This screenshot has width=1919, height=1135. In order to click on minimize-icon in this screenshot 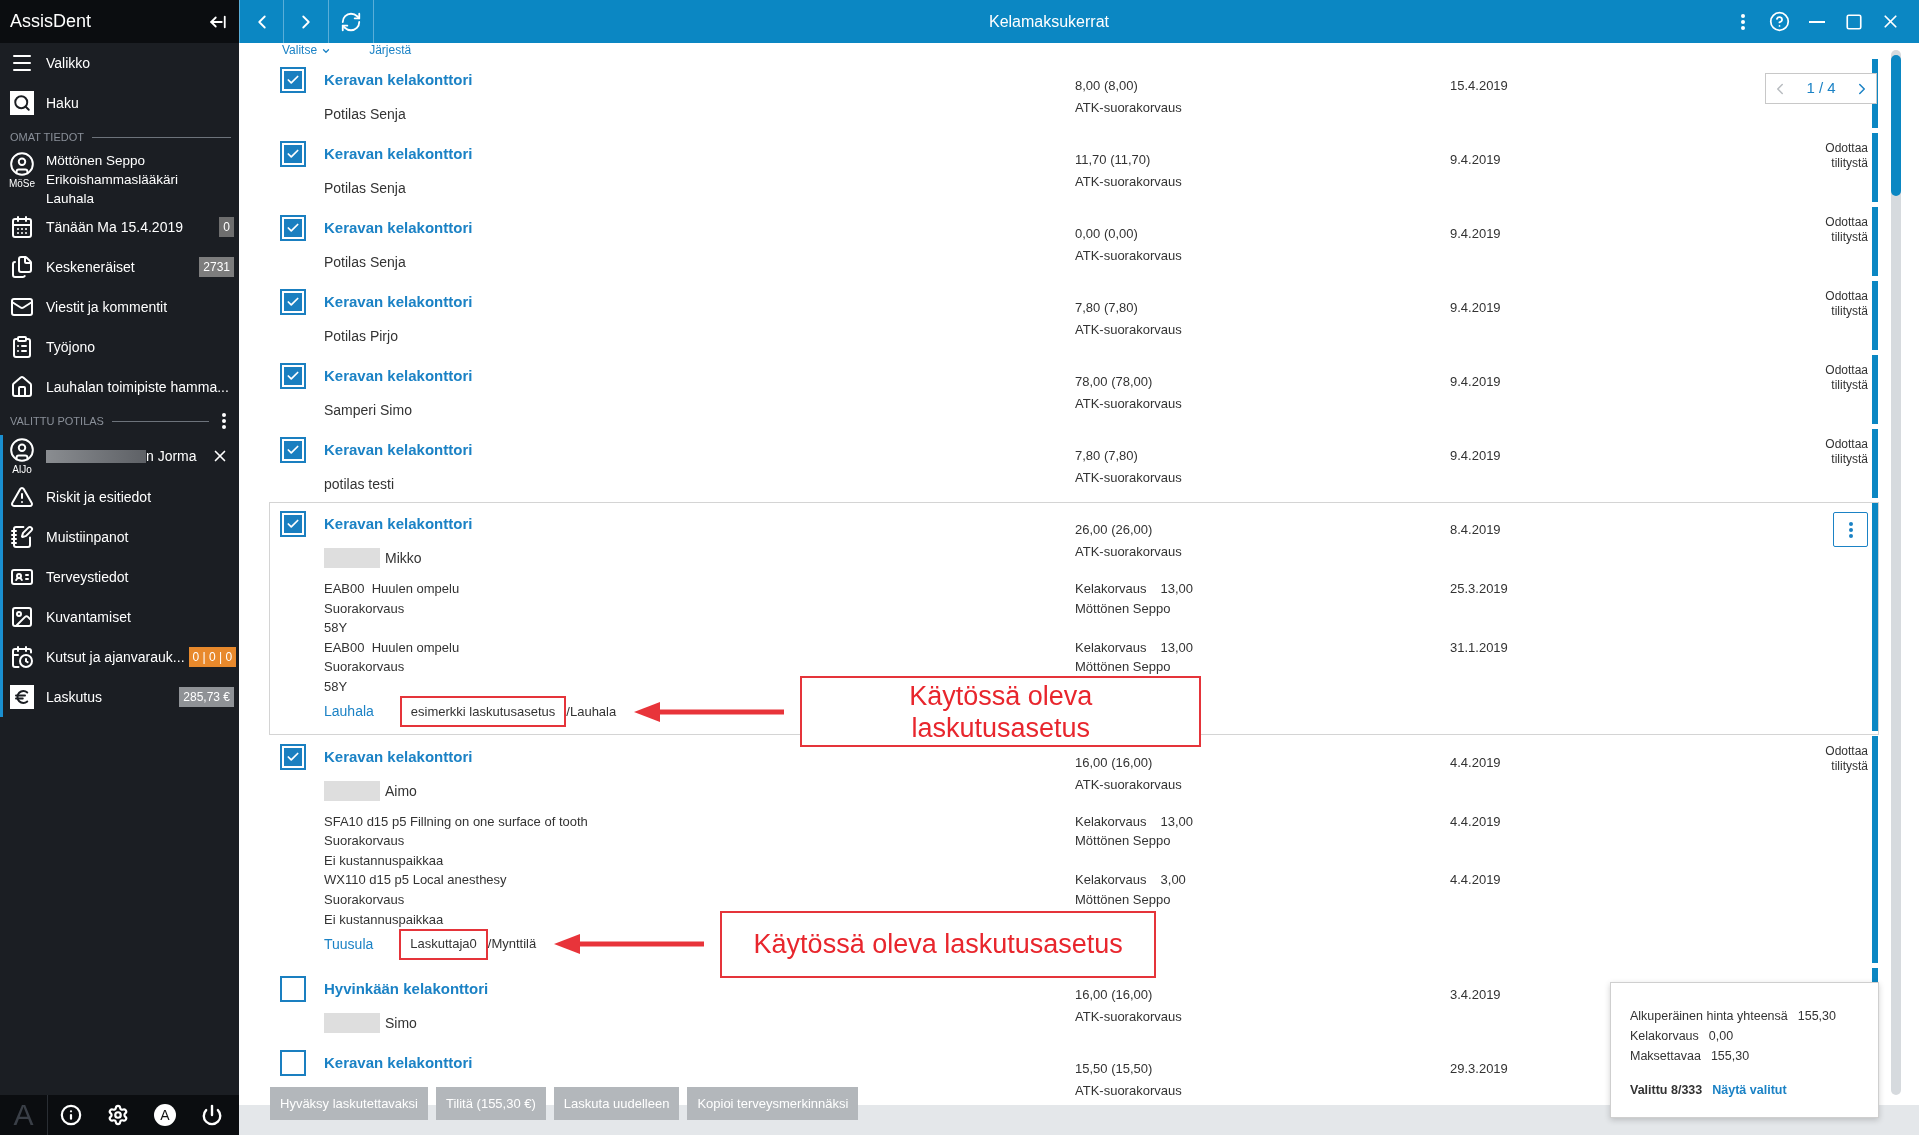, I will do `click(1816, 21)`.